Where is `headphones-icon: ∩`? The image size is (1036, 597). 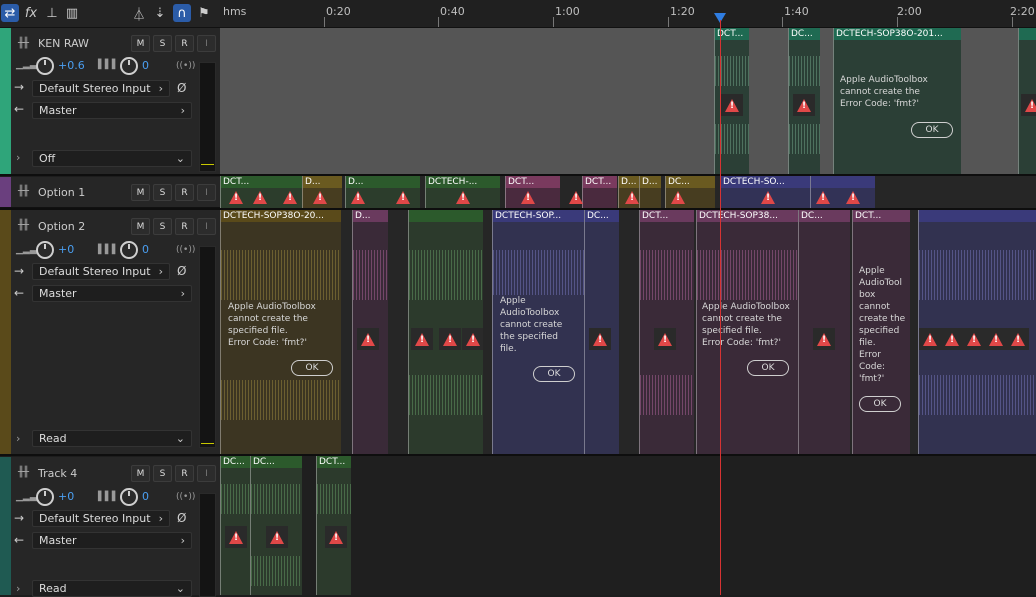 headphones-icon: ∩ is located at coordinates (182, 13).